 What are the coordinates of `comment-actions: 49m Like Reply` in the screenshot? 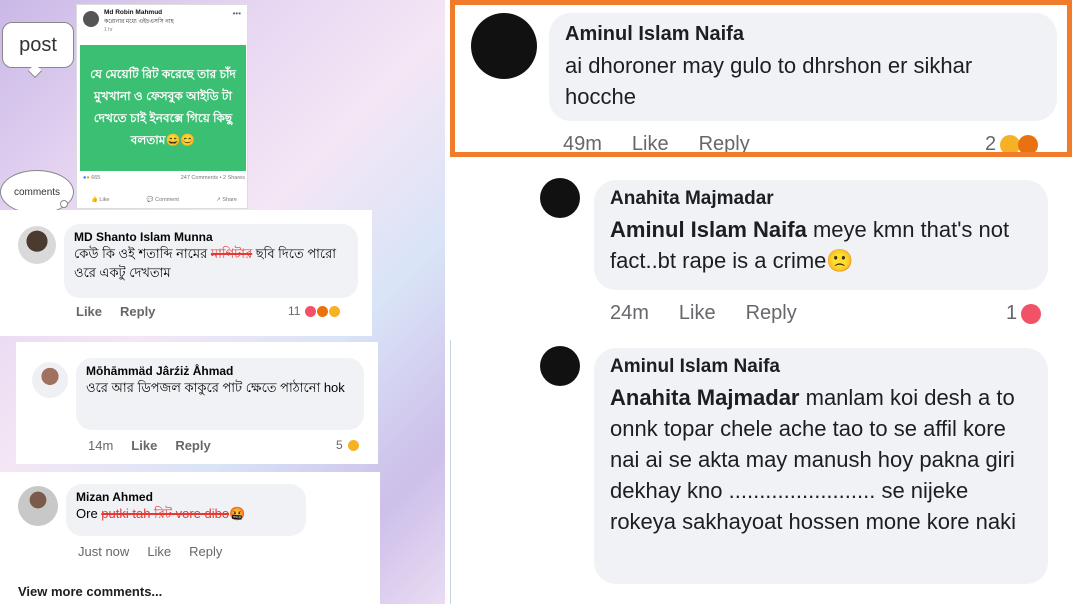 It's located at (656, 142).